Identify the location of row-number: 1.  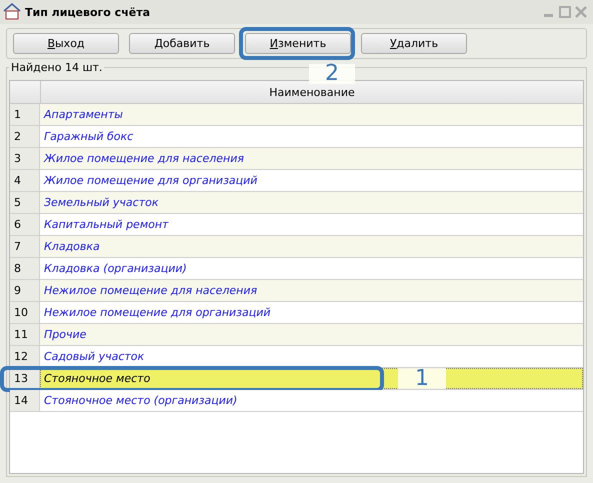
(25, 114).